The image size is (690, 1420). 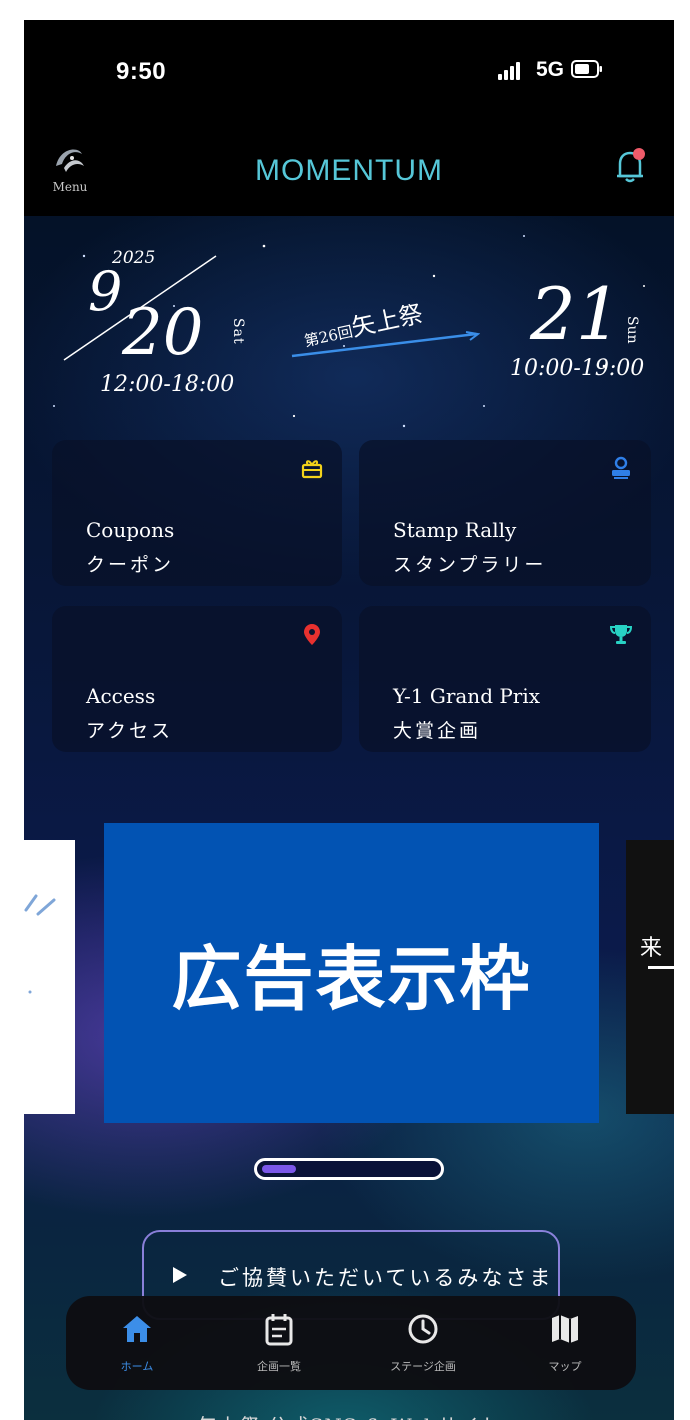 I want to click on brand-title: MOMENTUM, so click(x=349, y=170).